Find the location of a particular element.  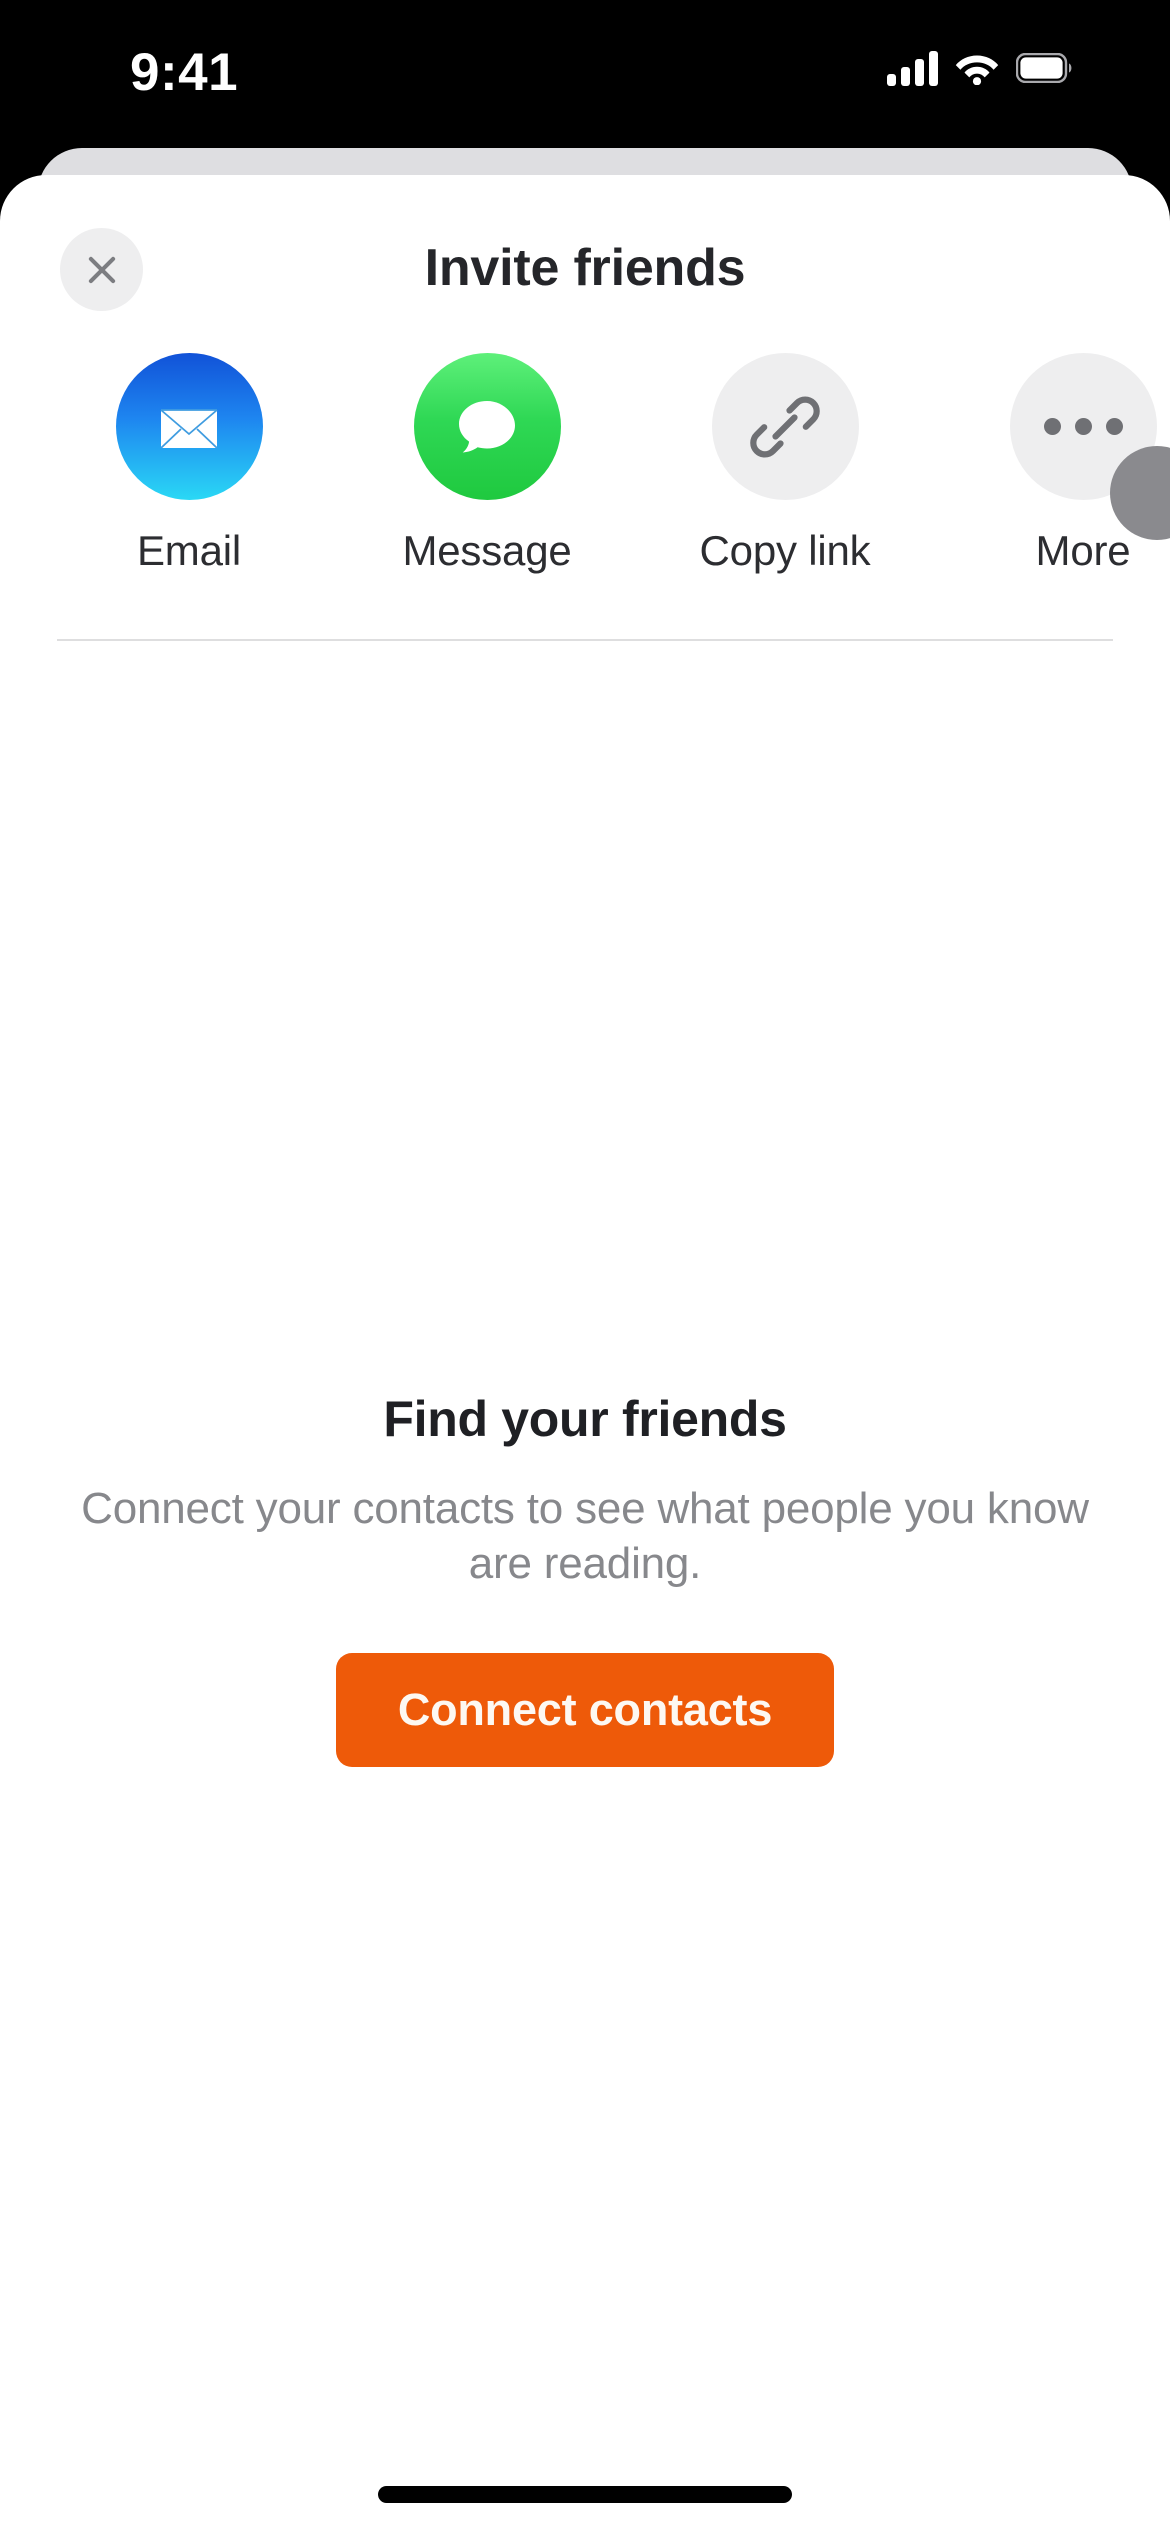

share-target-label: Message is located at coordinates (487, 550).